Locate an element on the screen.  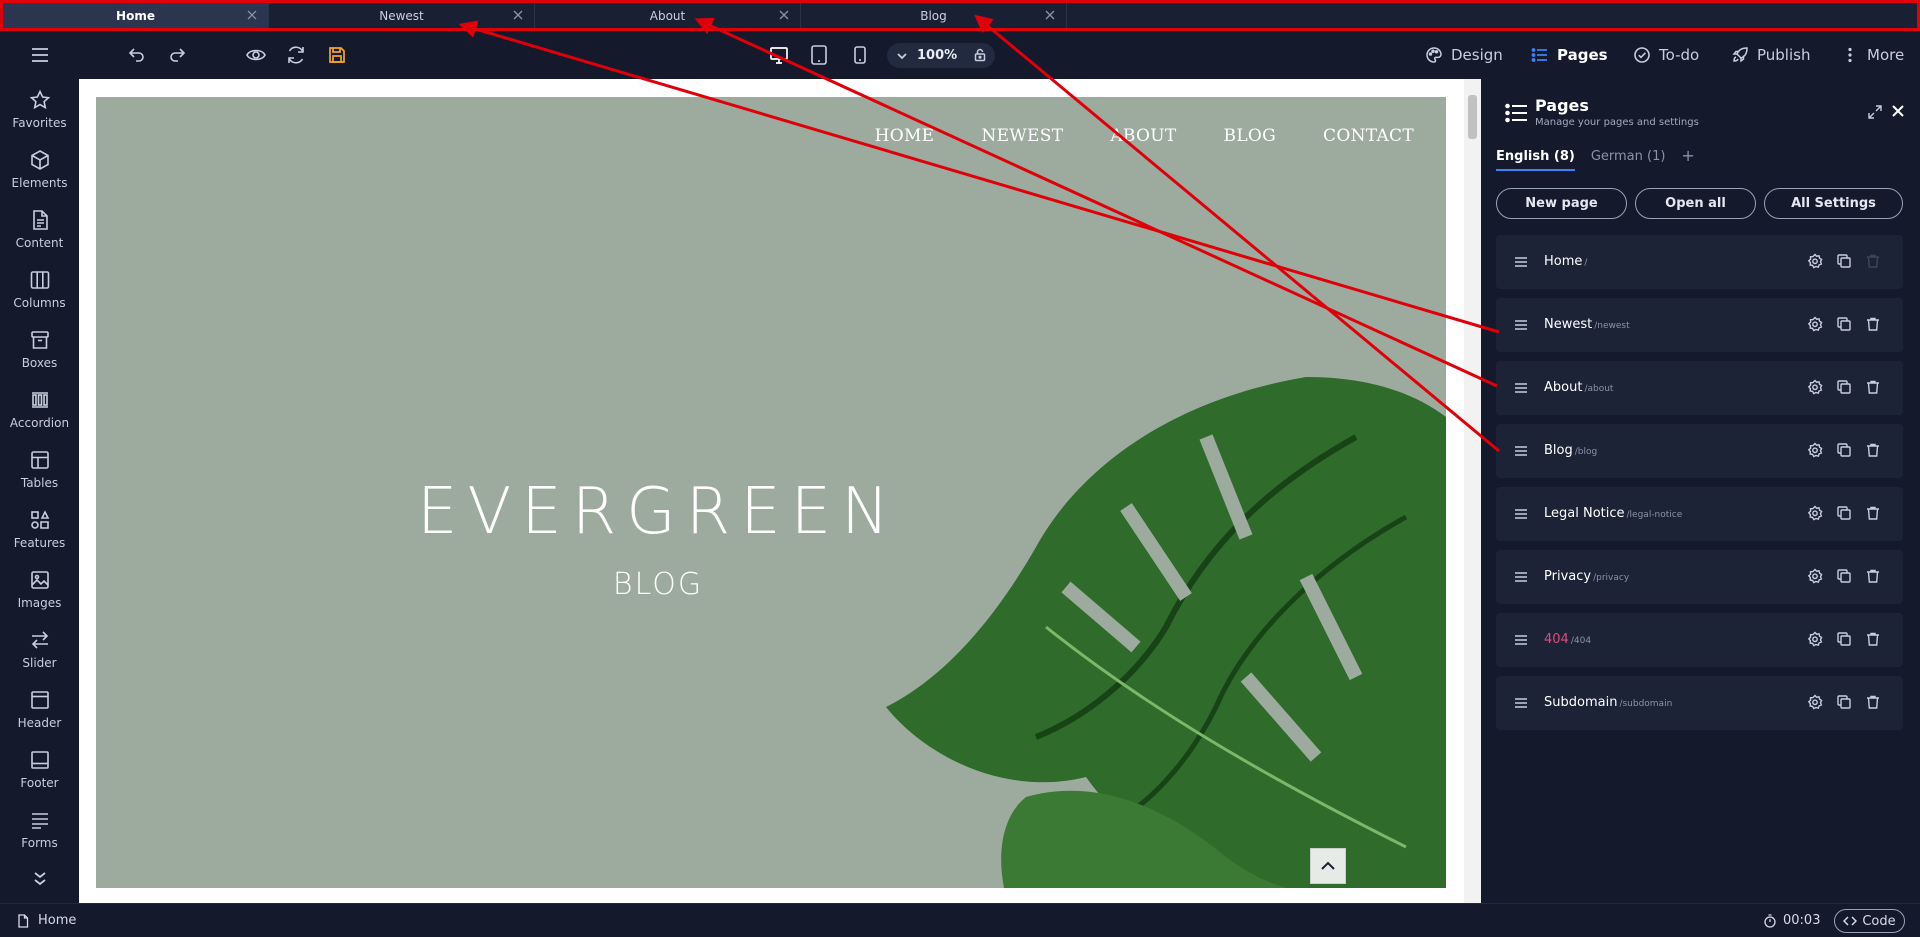
page-row: Newest/newest is located at coordinates (1699, 325).